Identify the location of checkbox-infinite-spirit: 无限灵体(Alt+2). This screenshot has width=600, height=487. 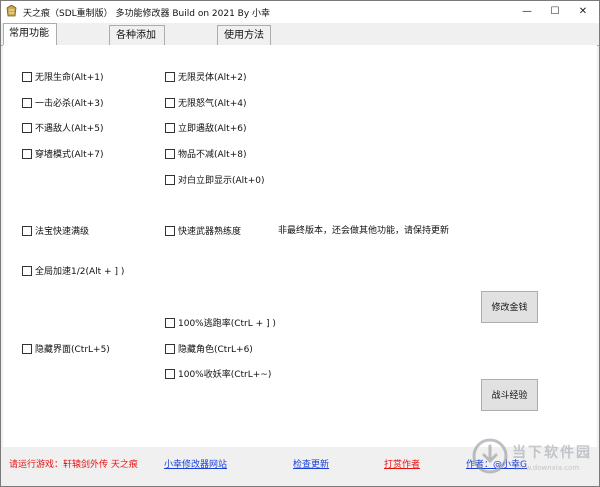
(205, 78).